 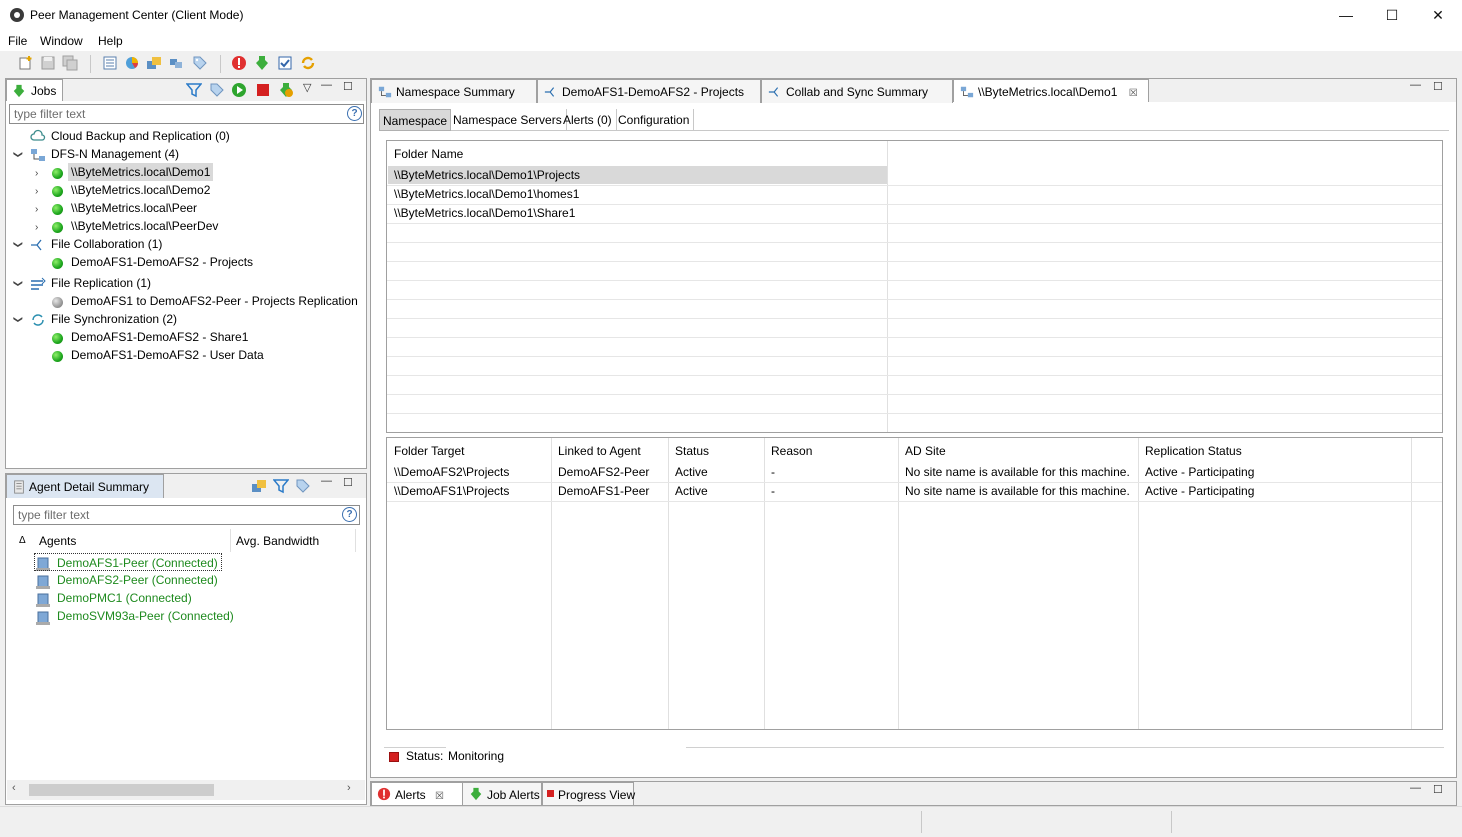 What do you see at coordinates (145, 616) in the screenshot?
I see `agent-row-demosvm93a: DemoSVM93a-Peer (Connected)` at bounding box center [145, 616].